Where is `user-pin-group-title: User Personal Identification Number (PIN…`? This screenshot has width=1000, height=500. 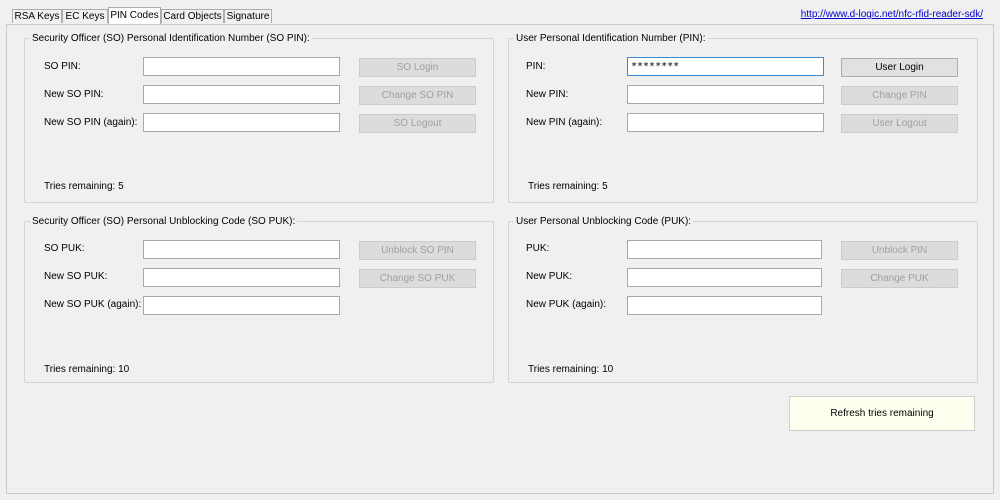 user-pin-group-title: User Personal Identification Number (PIN… is located at coordinates (611, 38).